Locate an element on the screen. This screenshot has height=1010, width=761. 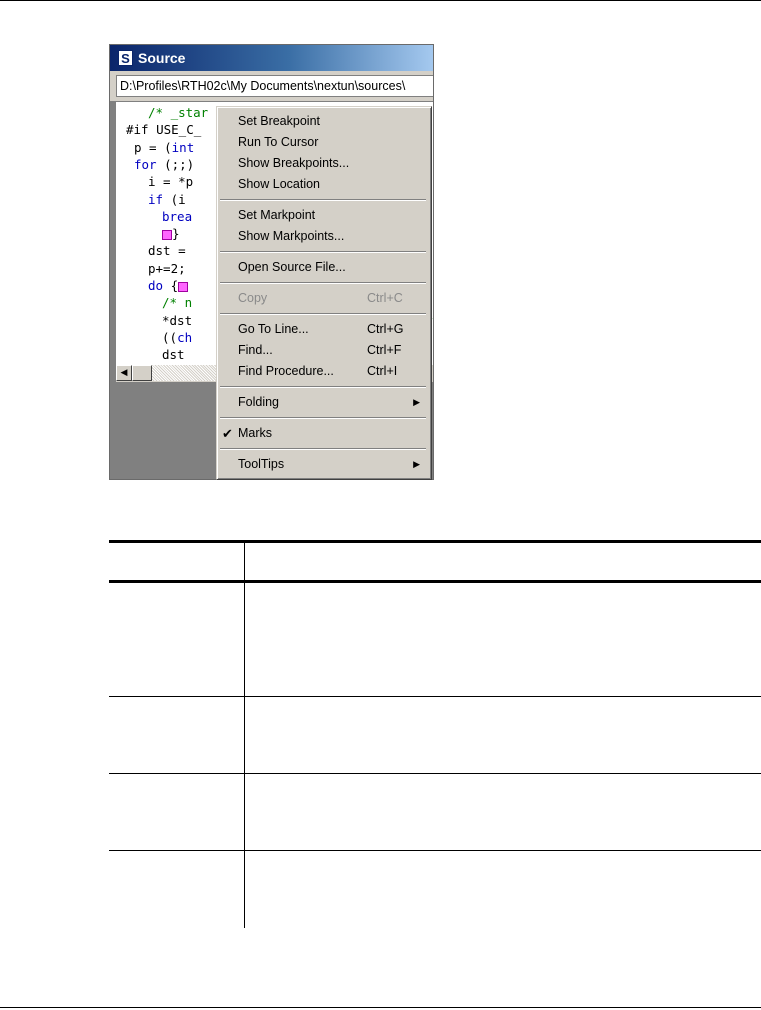
menu-item-set-breakpoint: Set Breakpoint is located at coordinates (323, 121).